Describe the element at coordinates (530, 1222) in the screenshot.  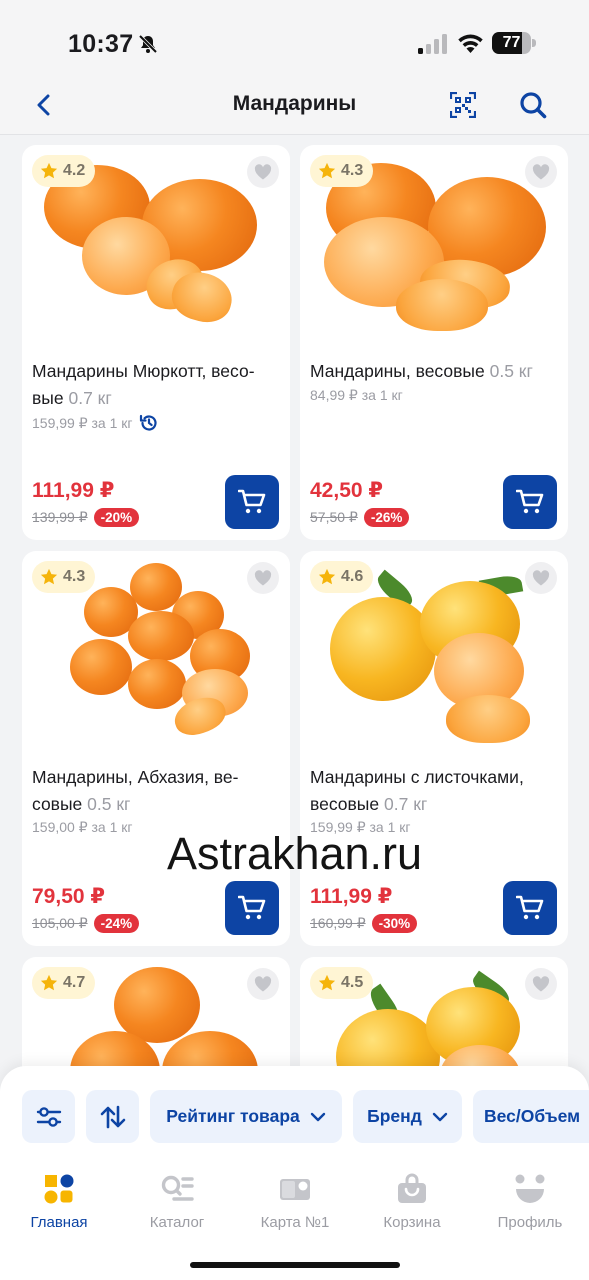
I see `tab-label: Профиль` at that location.